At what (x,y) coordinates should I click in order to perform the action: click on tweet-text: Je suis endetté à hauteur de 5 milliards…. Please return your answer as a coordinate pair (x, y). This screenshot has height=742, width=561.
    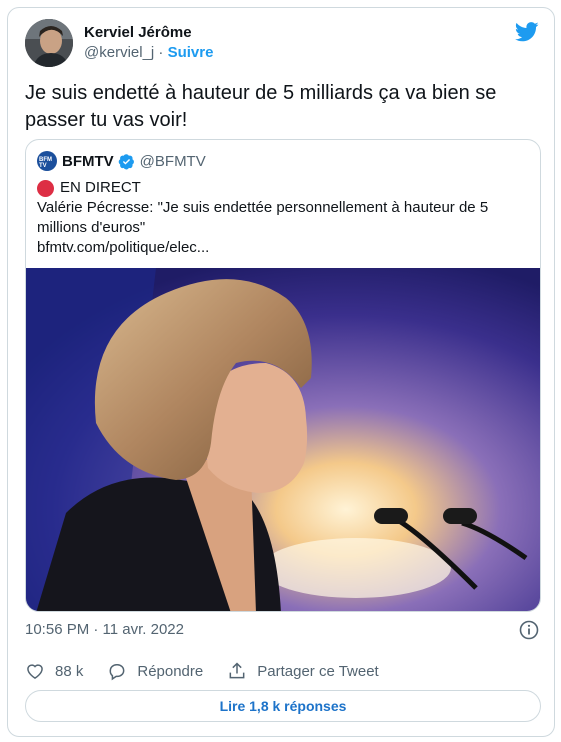
    Looking at the image, I should click on (261, 106).